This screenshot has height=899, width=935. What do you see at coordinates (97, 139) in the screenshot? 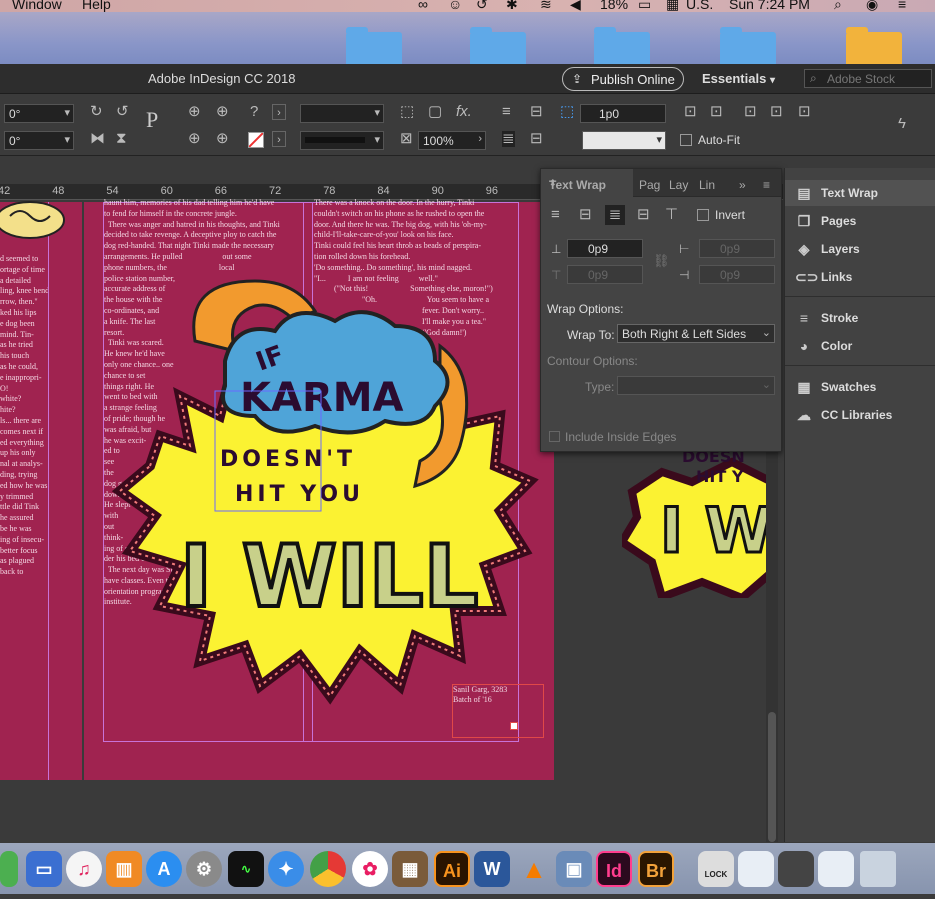
I see `flip-horizontal-icon: ⧓` at bounding box center [97, 139].